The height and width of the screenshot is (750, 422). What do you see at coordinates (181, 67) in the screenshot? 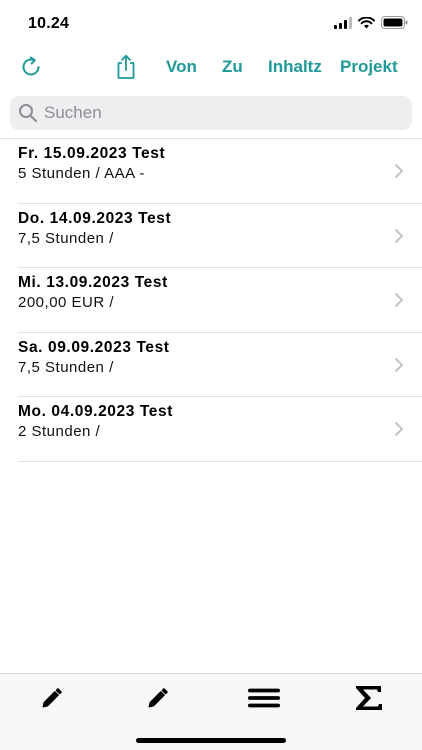
I see `von-button: Von` at bounding box center [181, 67].